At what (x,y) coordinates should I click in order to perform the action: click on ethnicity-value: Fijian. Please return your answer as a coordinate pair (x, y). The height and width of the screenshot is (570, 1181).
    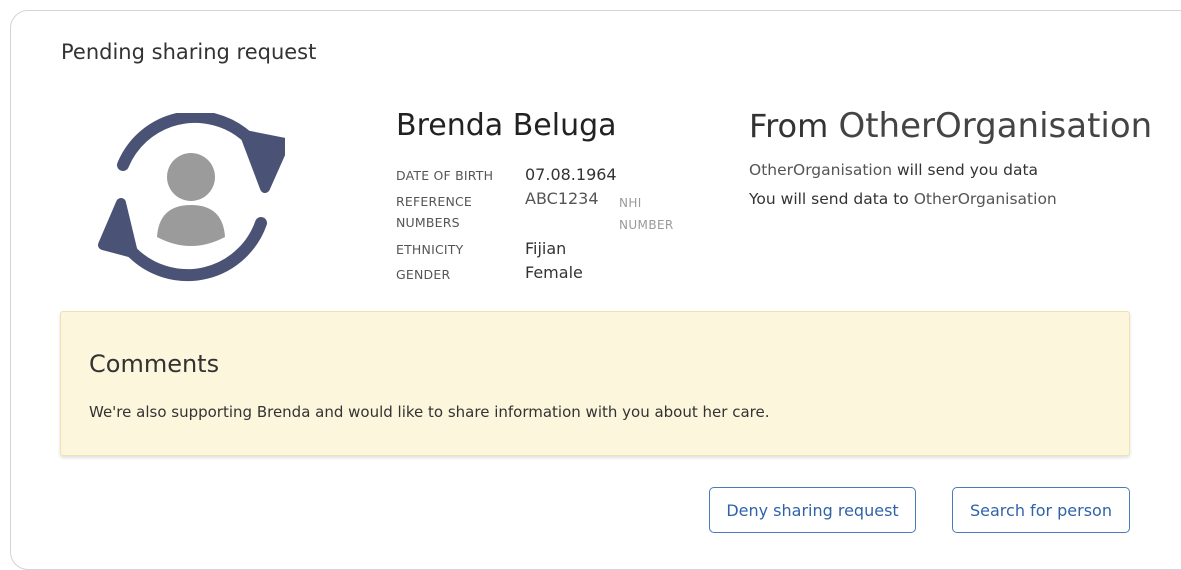
    Looking at the image, I should click on (546, 248).